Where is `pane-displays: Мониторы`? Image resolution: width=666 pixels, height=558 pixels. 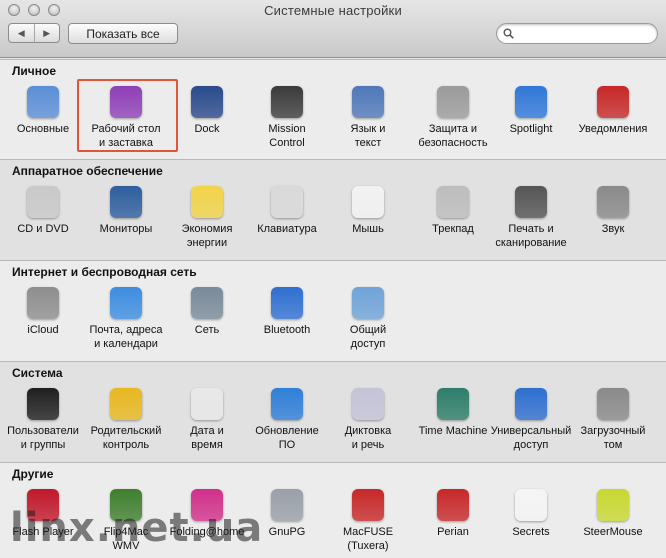
pane-displays: Мониторы is located at coordinates (126, 225).